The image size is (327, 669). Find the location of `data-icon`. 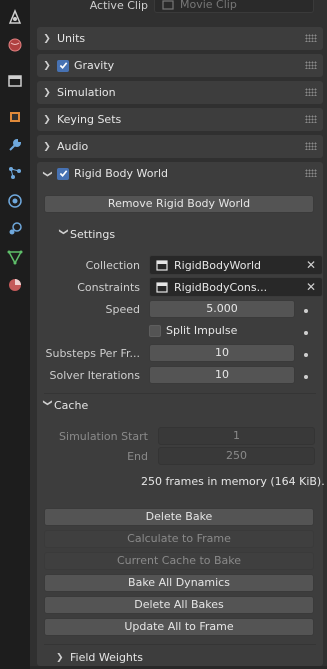

data-icon is located at coordinates (15, 257).